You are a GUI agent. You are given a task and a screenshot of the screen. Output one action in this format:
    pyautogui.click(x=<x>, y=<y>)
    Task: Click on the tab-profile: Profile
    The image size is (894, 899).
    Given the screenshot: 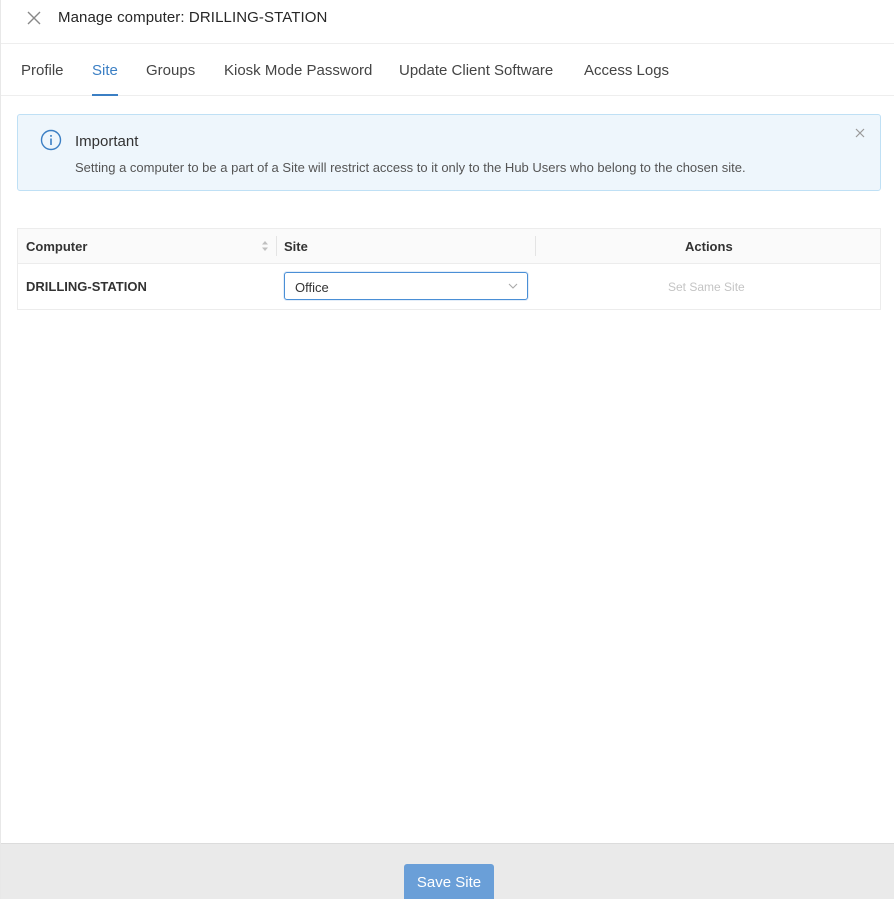 What is the action you would take?
    pyautogui.click(x=42, y=70)
    